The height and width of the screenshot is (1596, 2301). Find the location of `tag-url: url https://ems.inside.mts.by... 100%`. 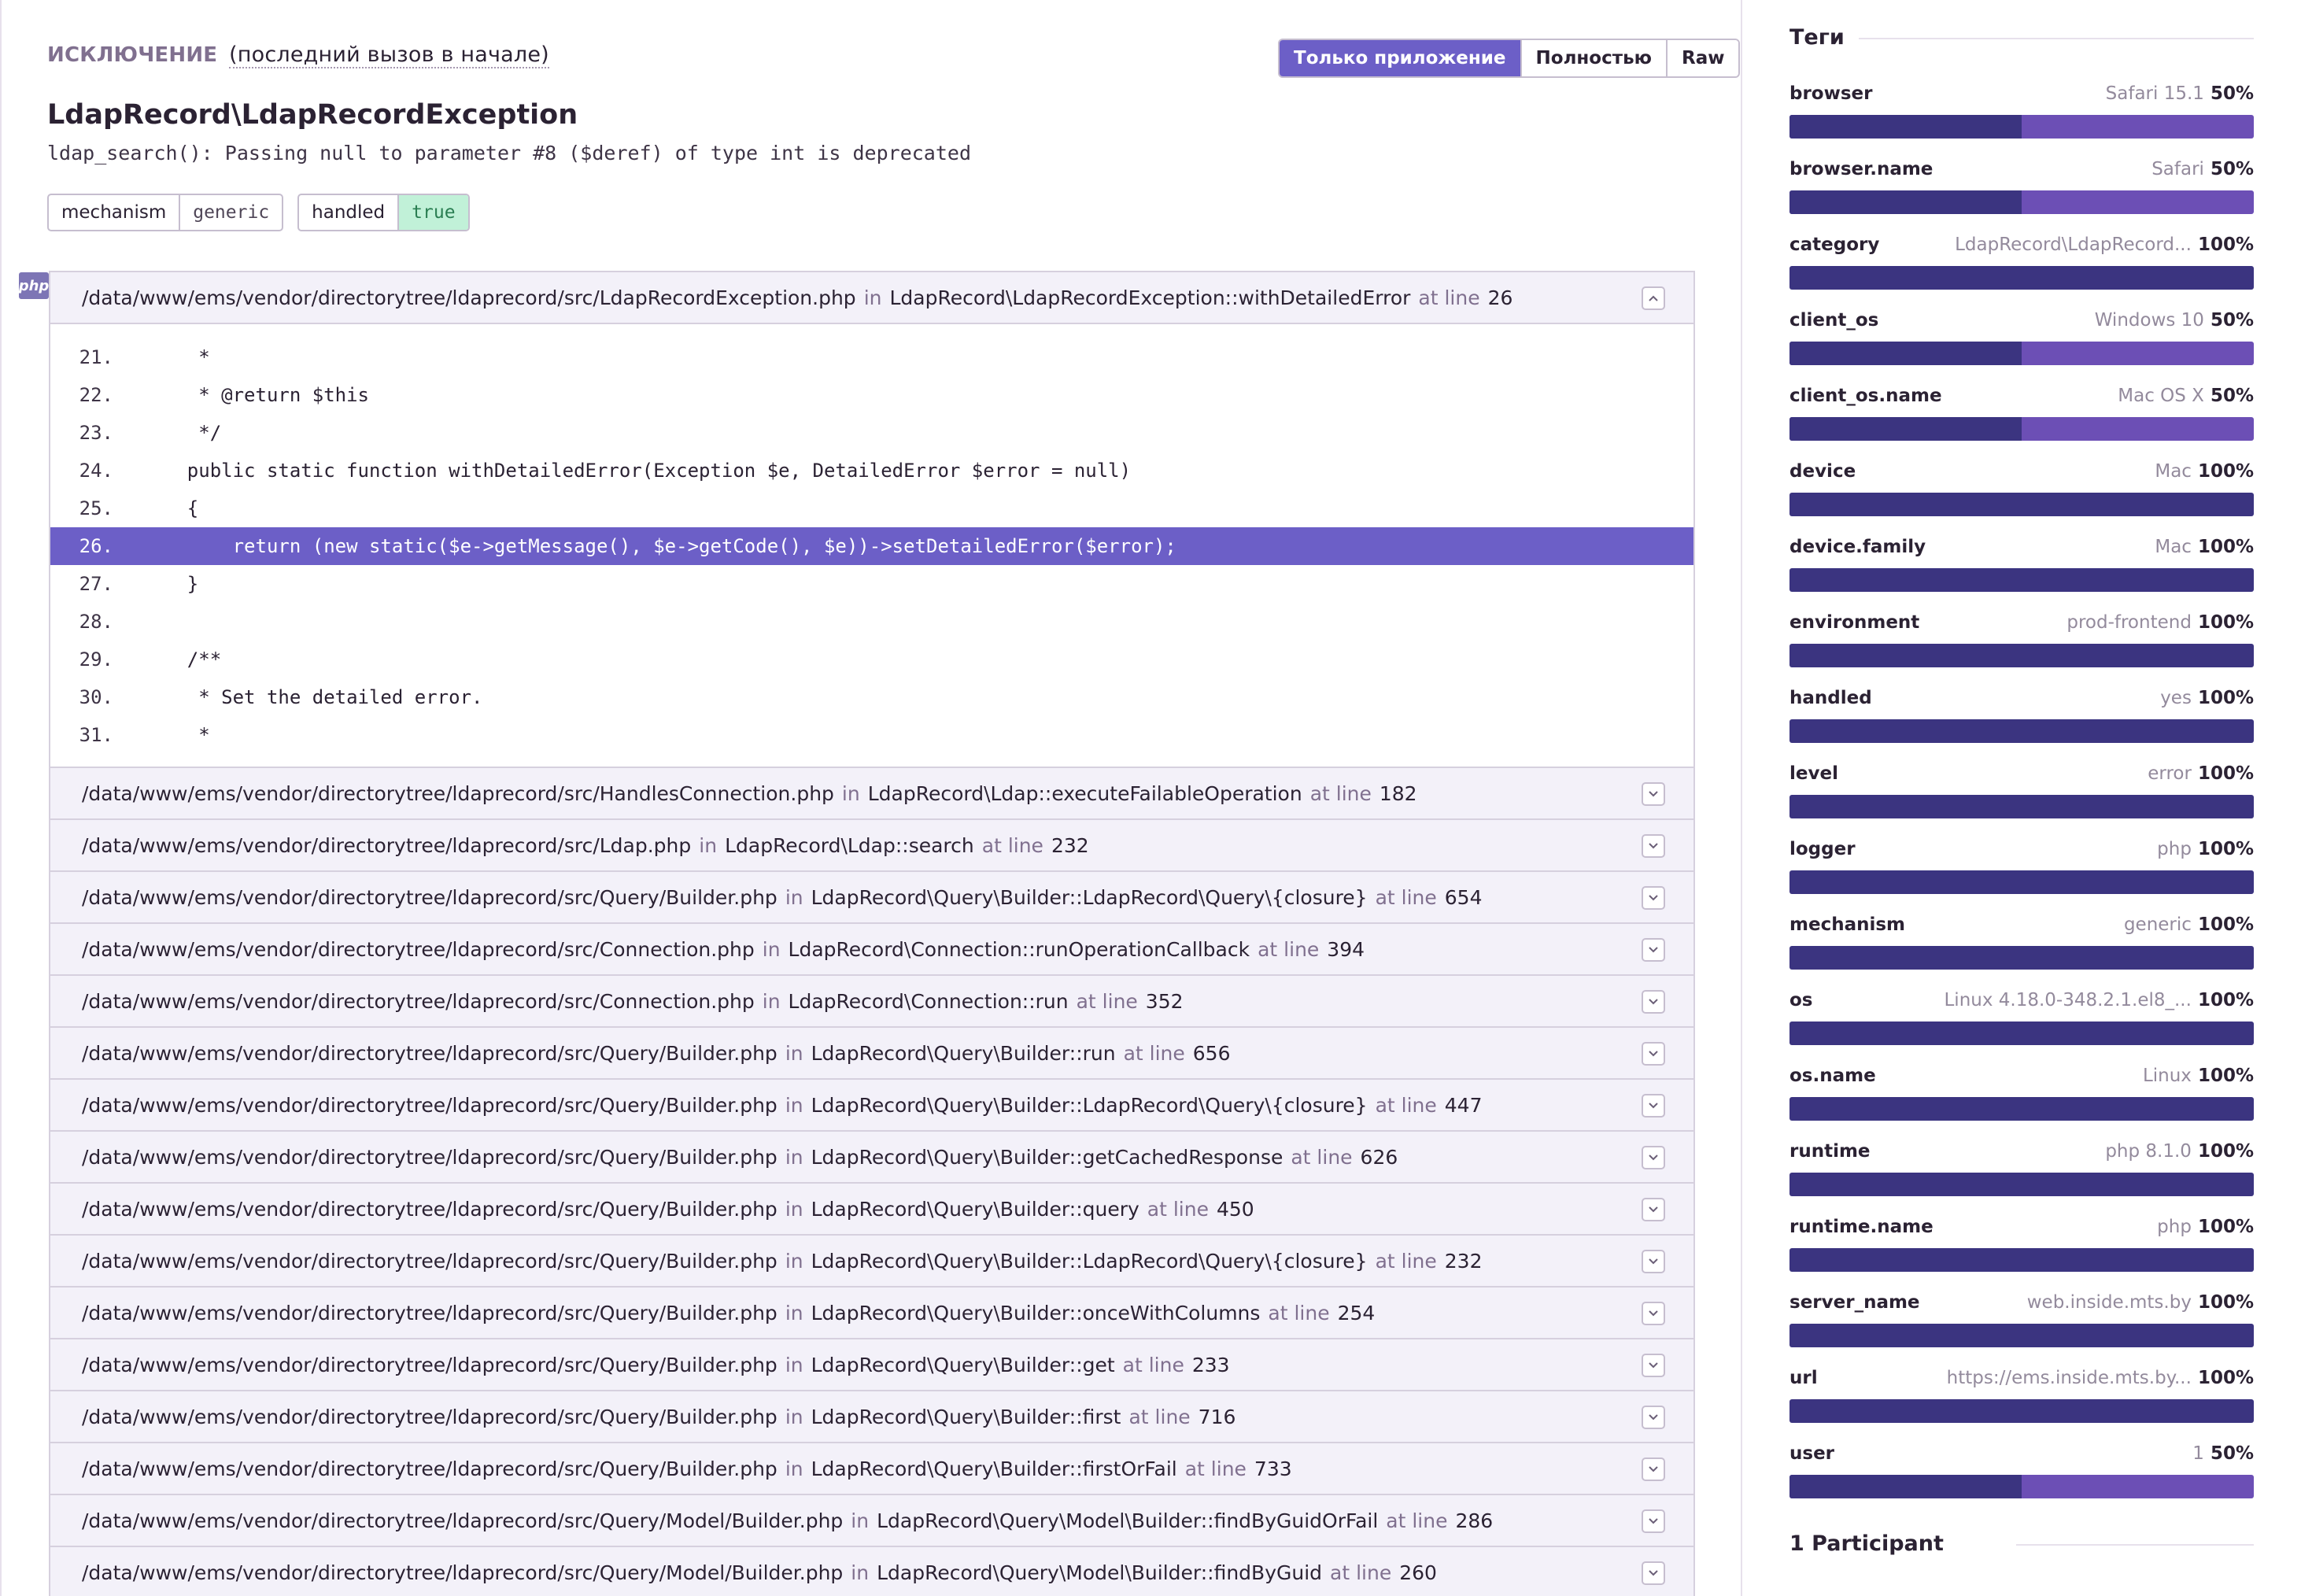

tag-url: url https://ems.inside.mts.by... 100% is located at coordinates (2021, 1402).